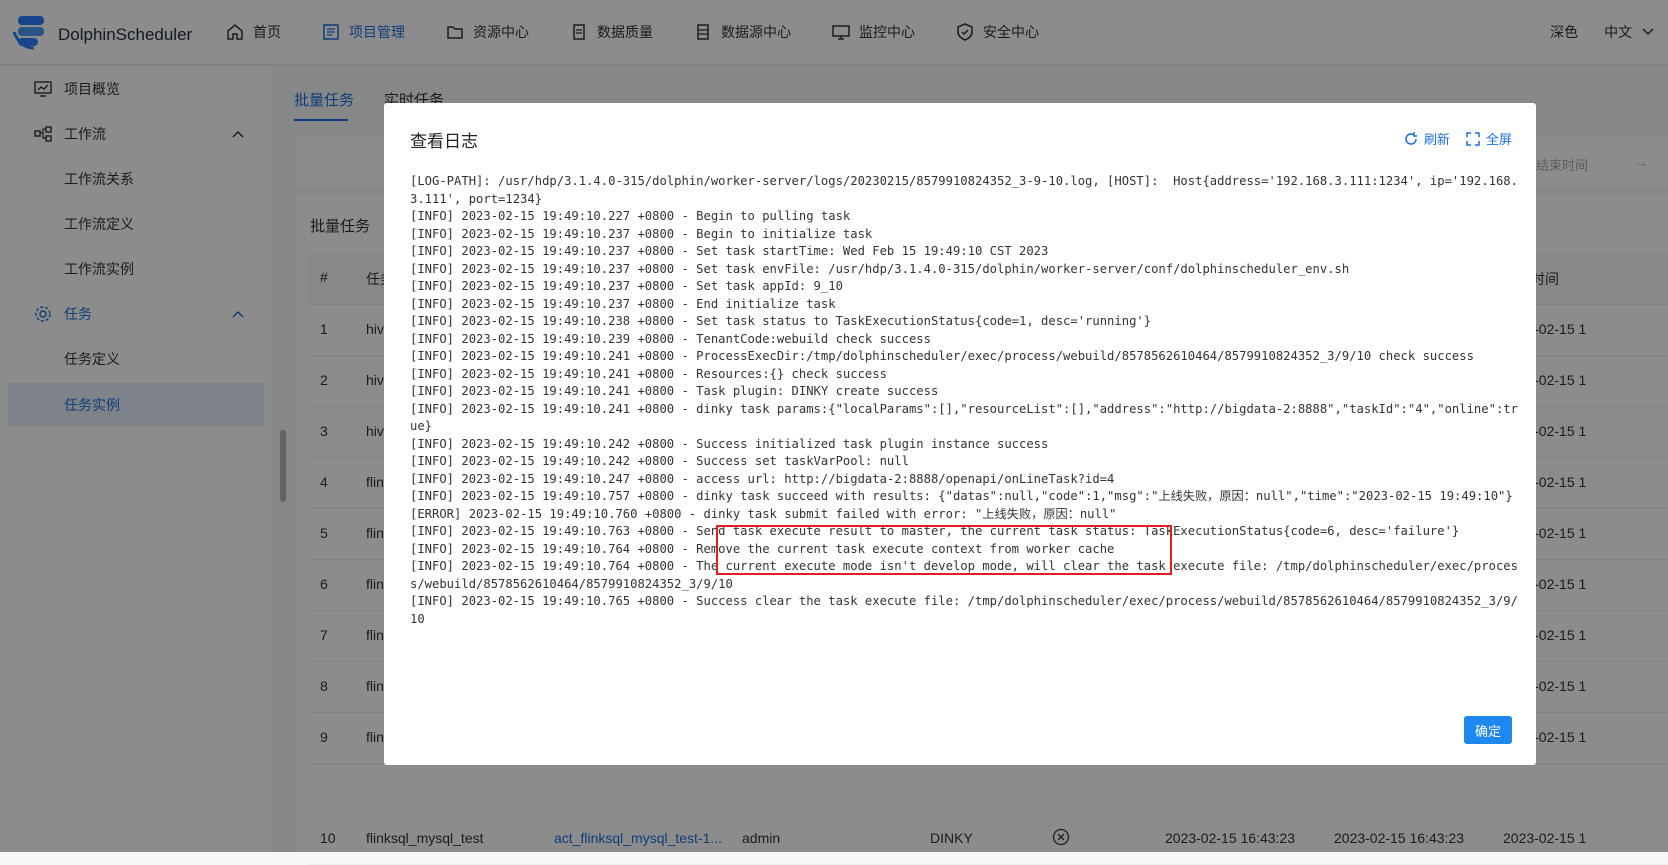 The height and width of the screenshot is (865, 1668). I want to click on fullscreen-button: 全屏, so click(1489, 138).